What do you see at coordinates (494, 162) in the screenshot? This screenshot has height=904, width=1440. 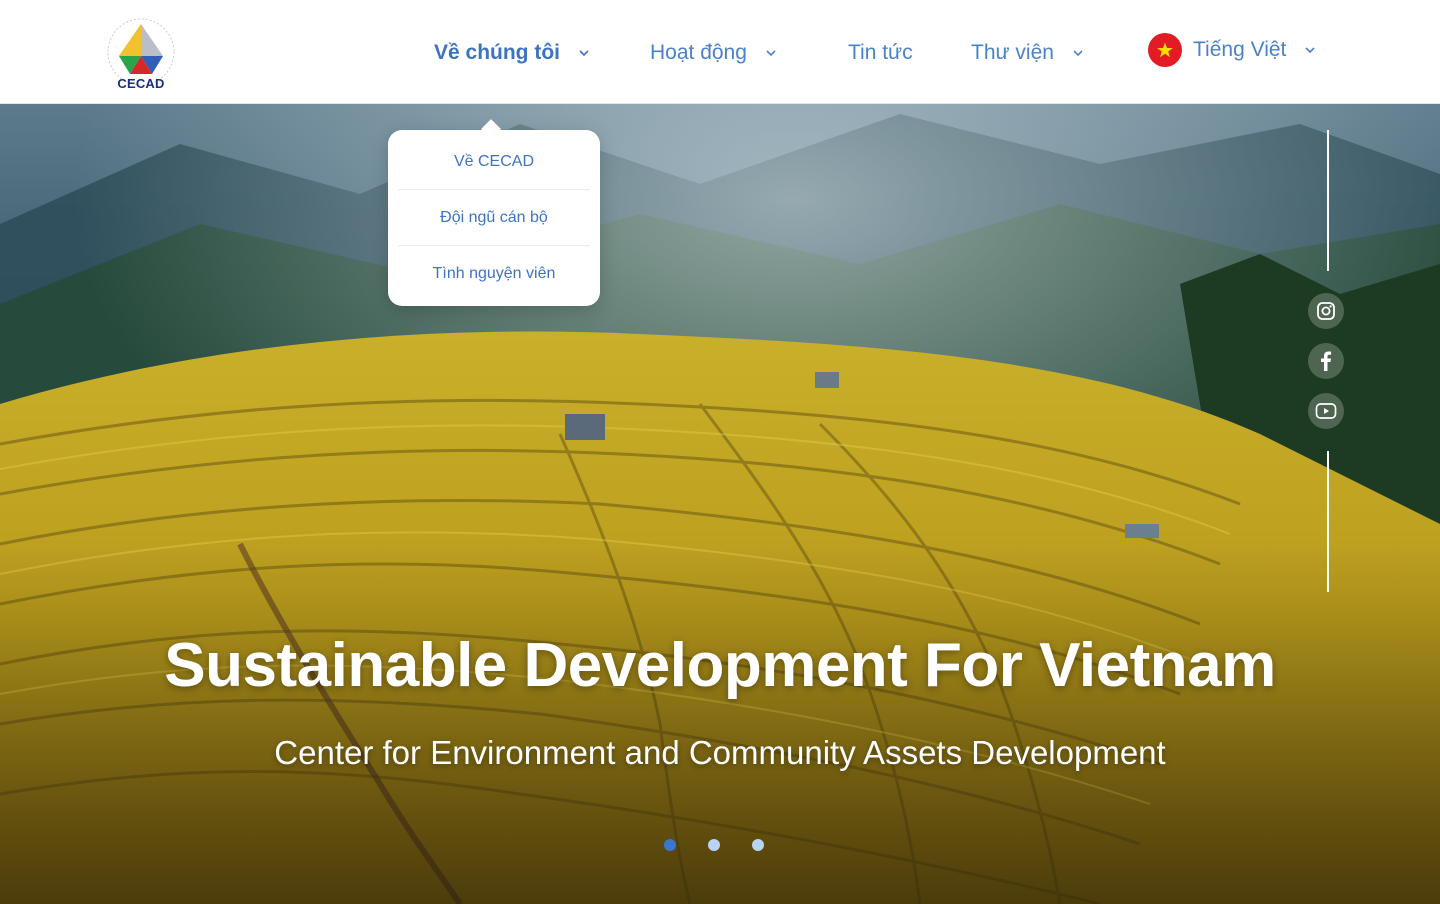 I see `menu-item-about-cecad: Về CECAD` at bounding box center [494, 162].